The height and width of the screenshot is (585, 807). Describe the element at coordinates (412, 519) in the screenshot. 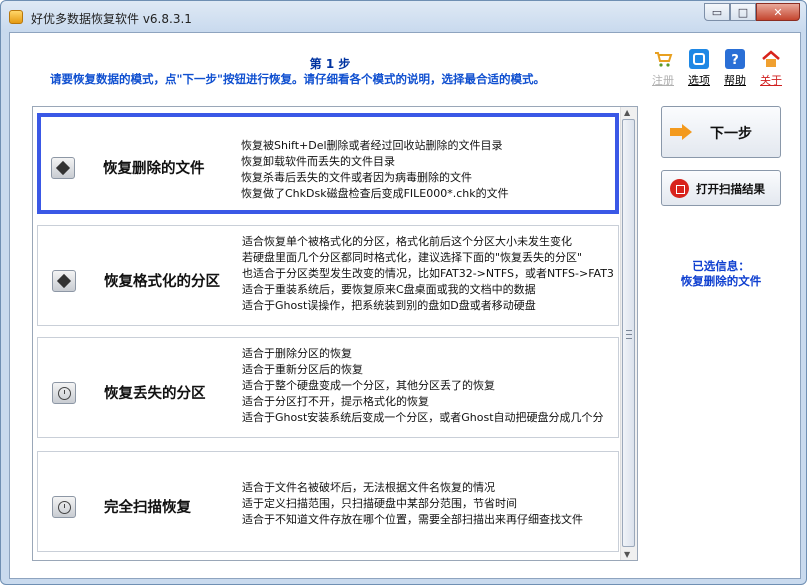

I see `mode-desc-line: 适合于不知道文件存放在哪个位置，需要全部扫描出来再仔细查找文件` at that location.